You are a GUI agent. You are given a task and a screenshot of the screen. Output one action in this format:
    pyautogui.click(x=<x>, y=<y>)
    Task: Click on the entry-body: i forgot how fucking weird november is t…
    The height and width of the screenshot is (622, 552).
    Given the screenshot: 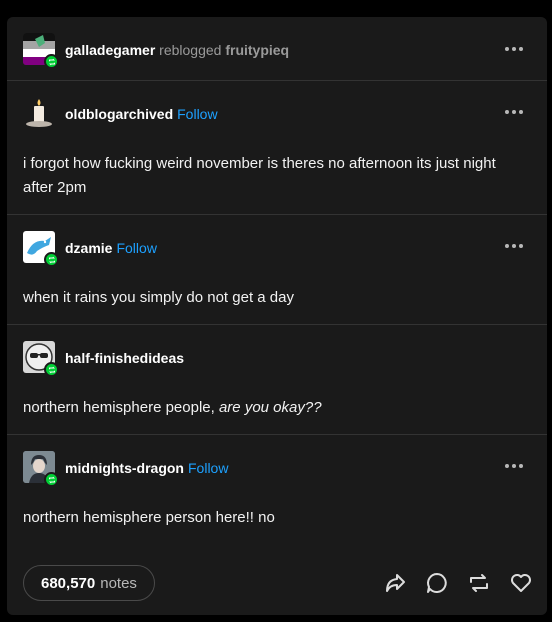 What is the action you would take?
    pyautogui.click(x=259, y=175)
    